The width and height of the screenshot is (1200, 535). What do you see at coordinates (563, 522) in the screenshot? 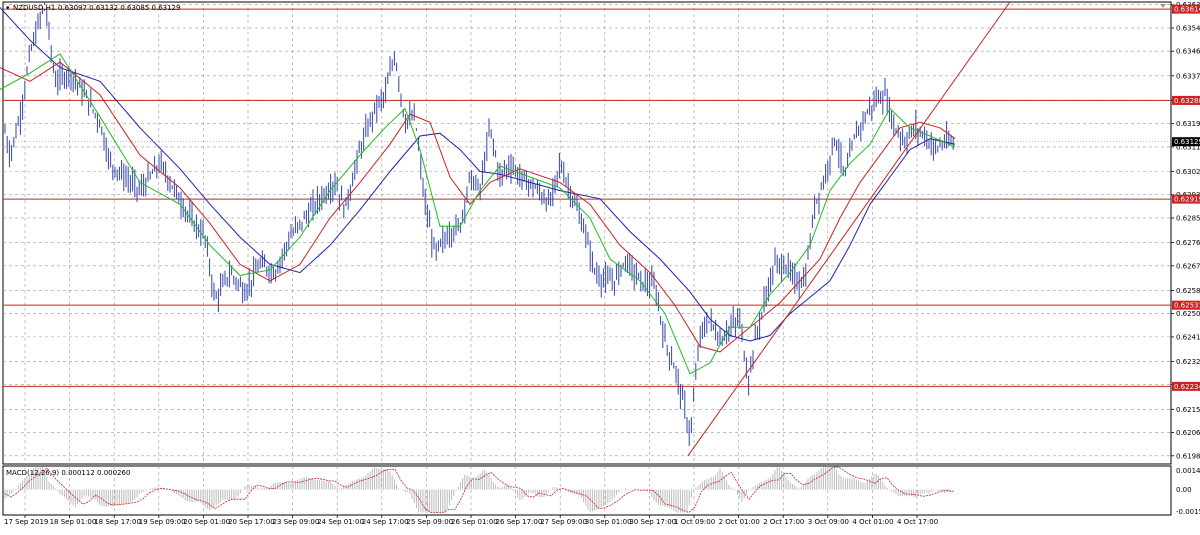
I see `time-tick-label: 27 Sep 09:00` at bounding box center [563, 522].